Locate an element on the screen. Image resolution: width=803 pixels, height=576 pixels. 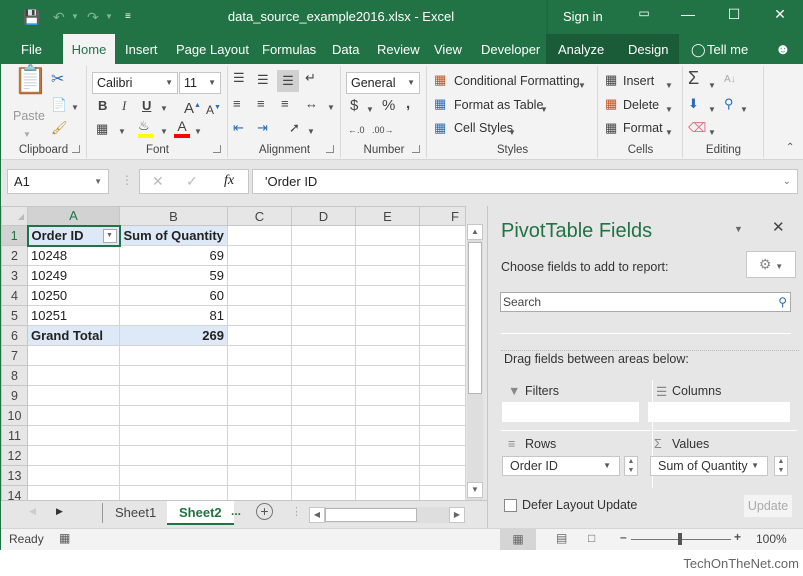
vertical-scroll-thumb is located at coordinates (475, 318).